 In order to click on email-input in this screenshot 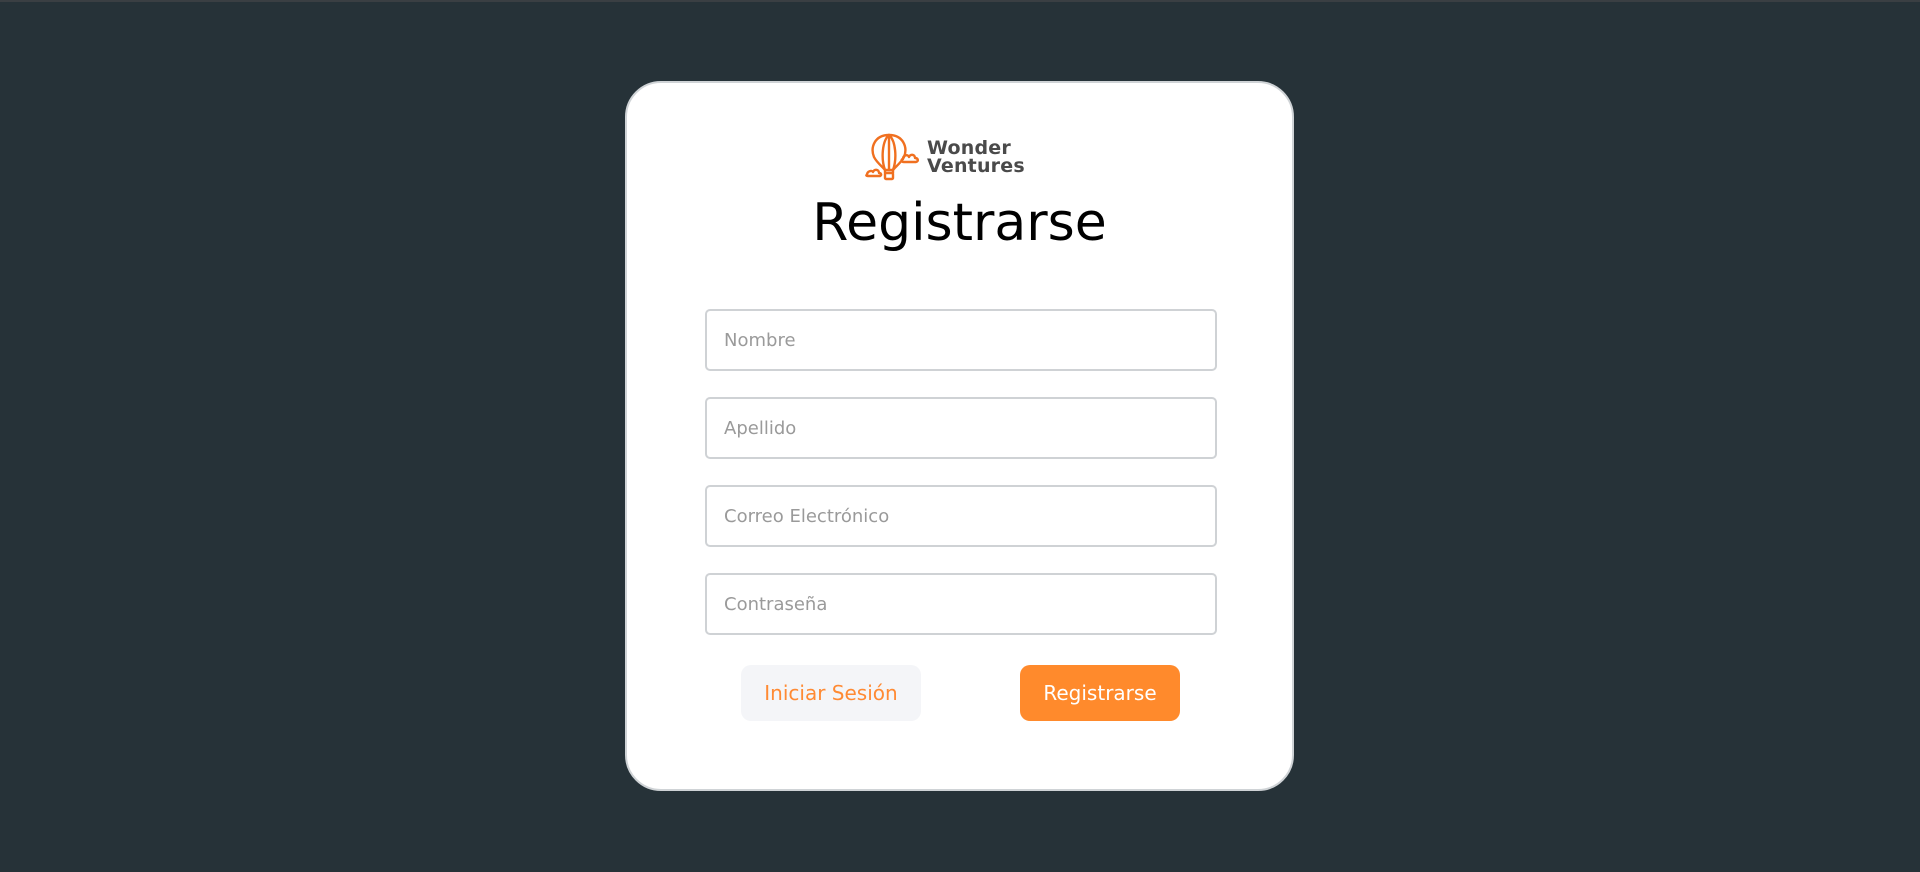, I will do `click(961, 516)`.